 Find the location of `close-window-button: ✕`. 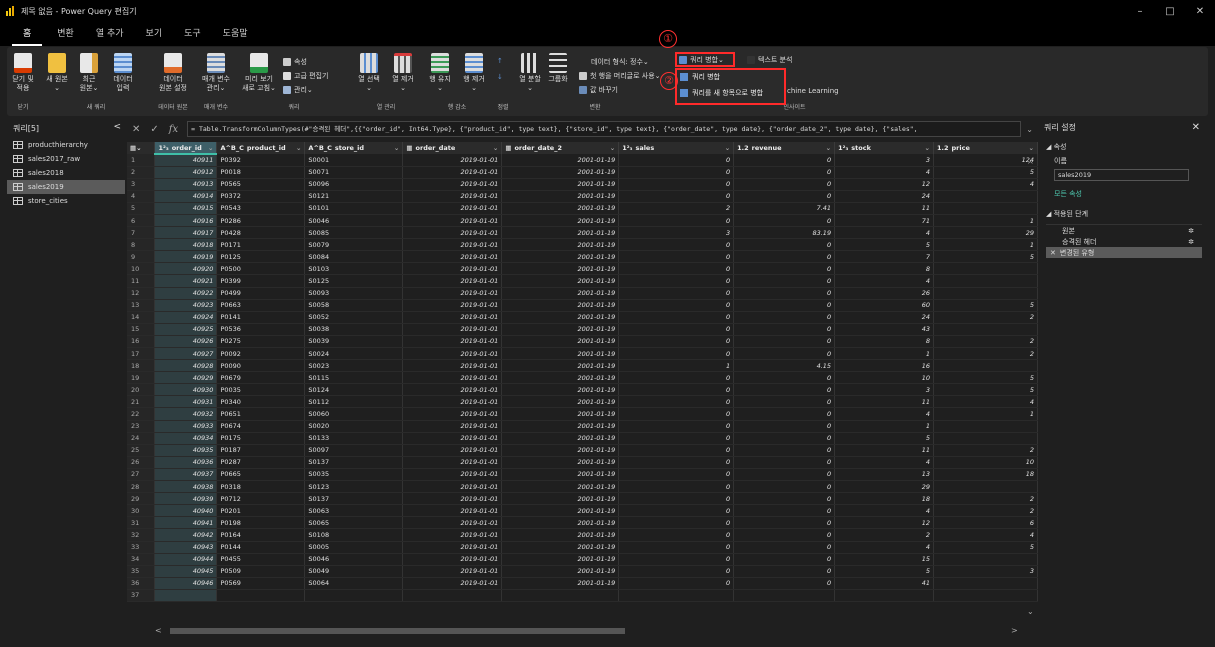

close-window-button: ✕ is located at coordinates (1200, 11).